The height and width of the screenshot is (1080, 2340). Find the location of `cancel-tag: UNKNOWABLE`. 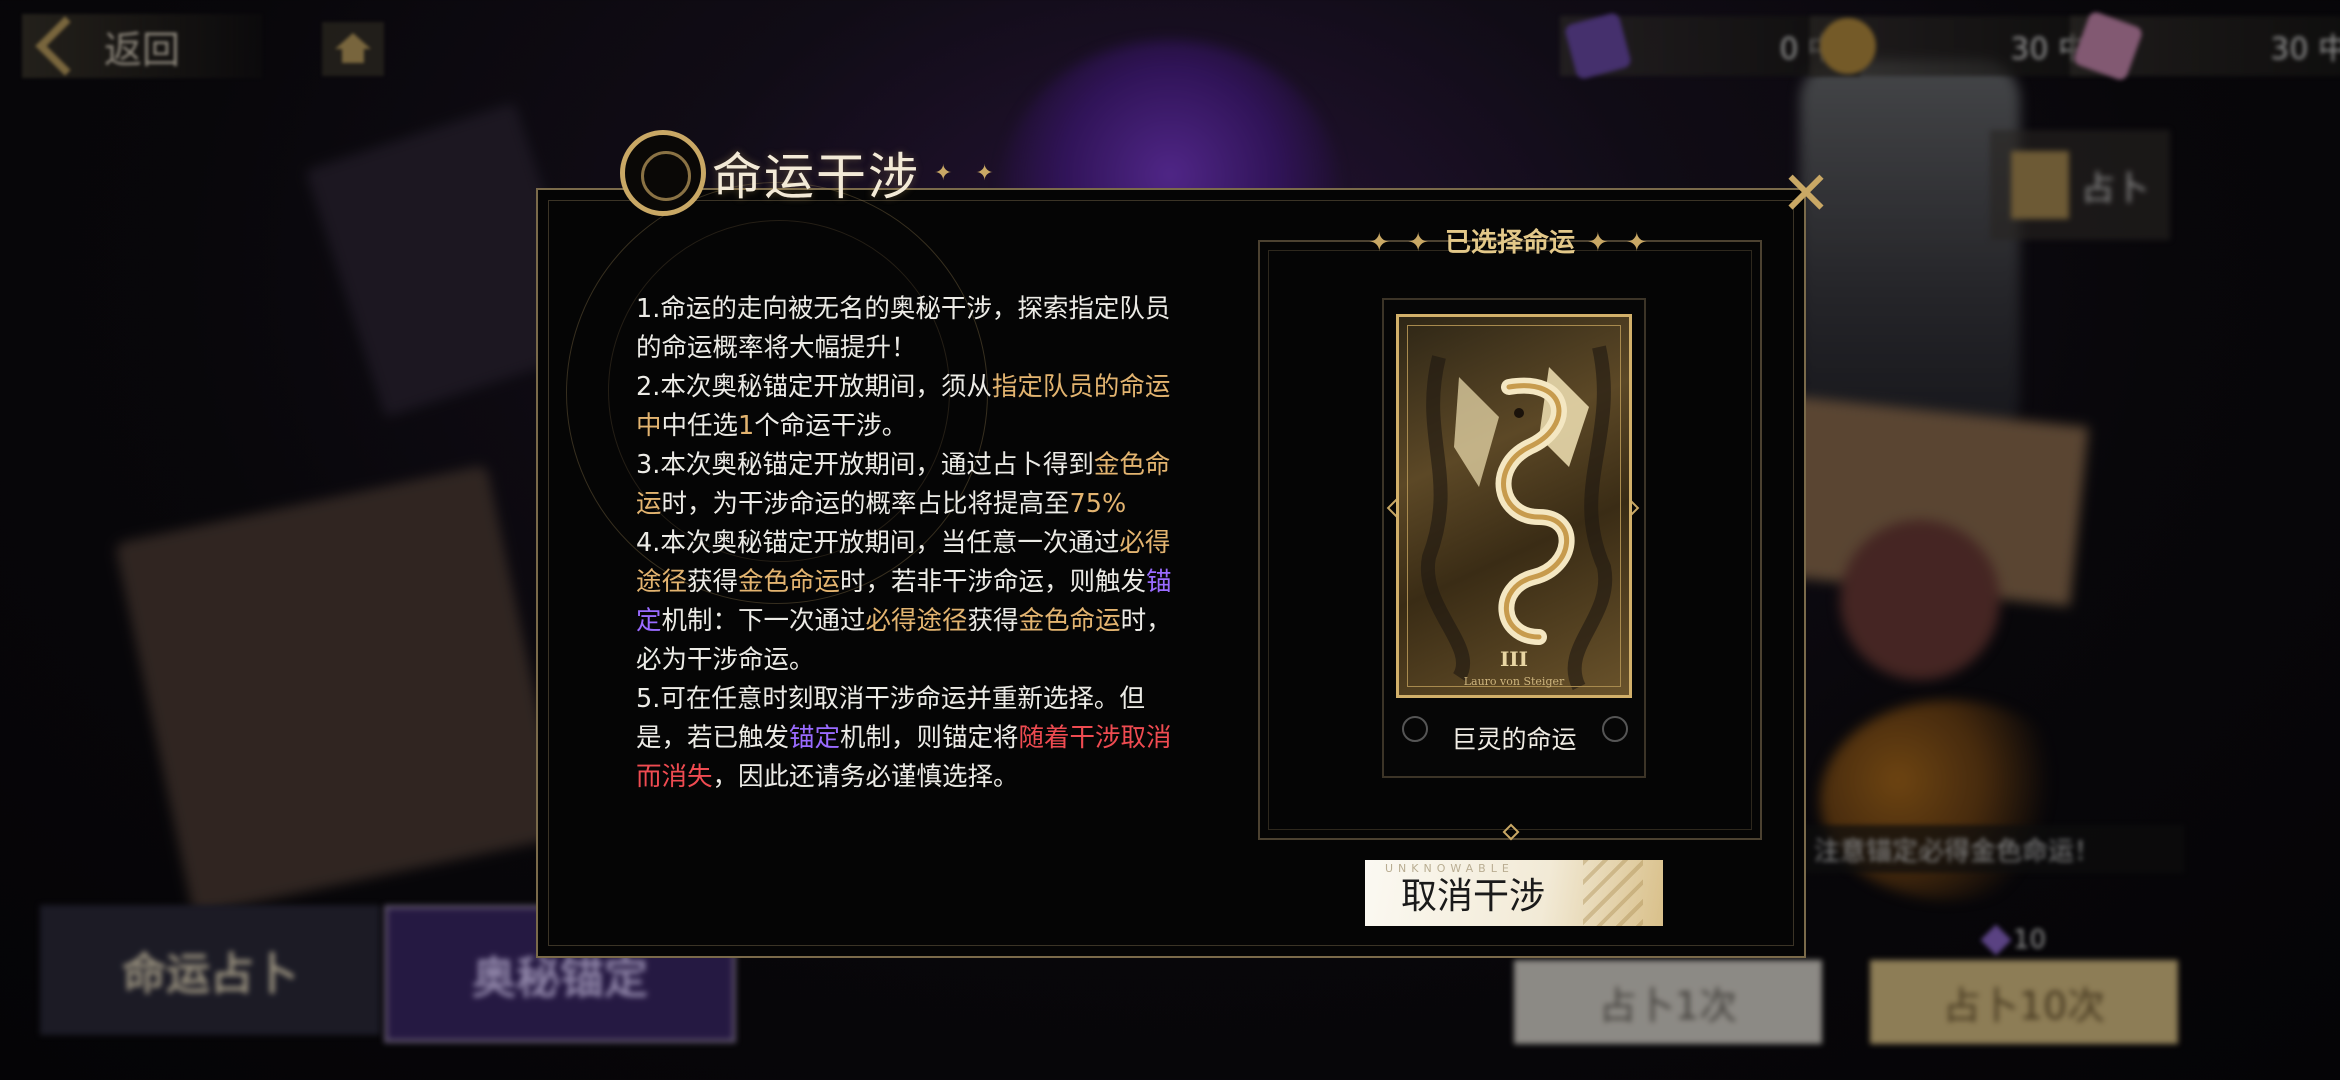

cancel-tag: UNKNOWABLE is located at coordinates (1449, 868).